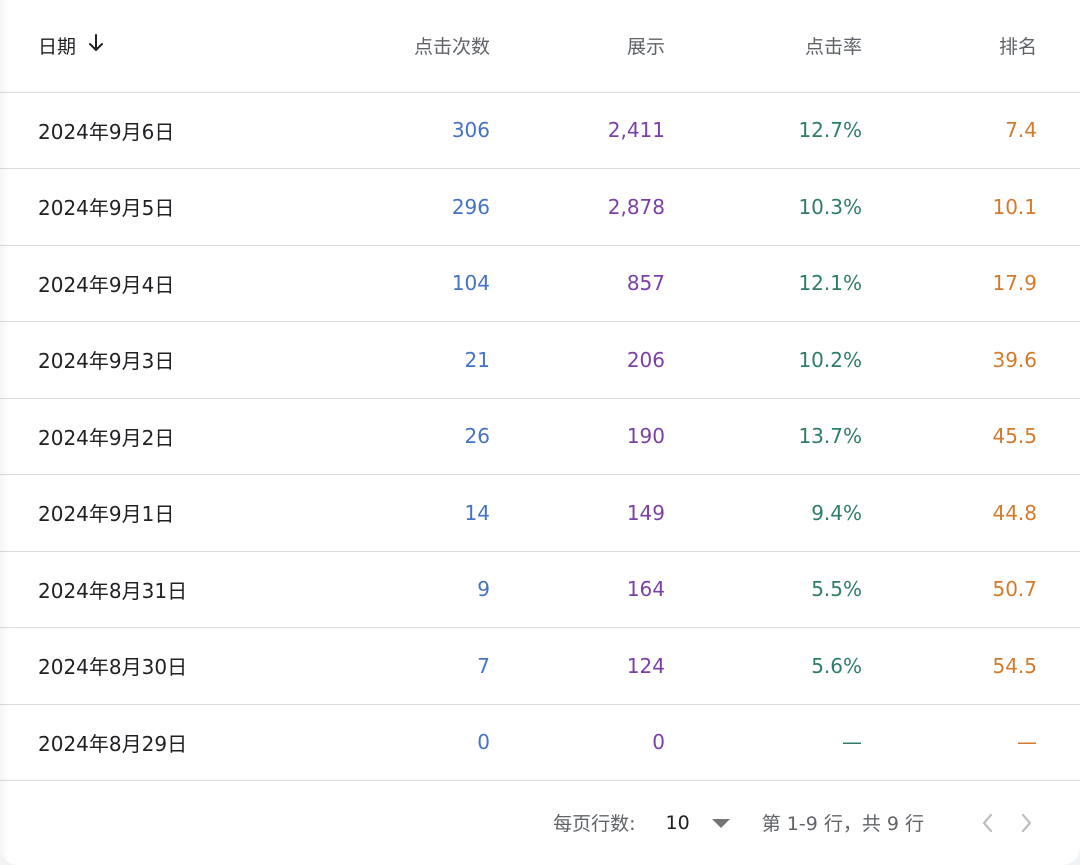  Describe the element at coordinates (597, 513) in the screenshot. I see `cell-impressions: 149` at that location.